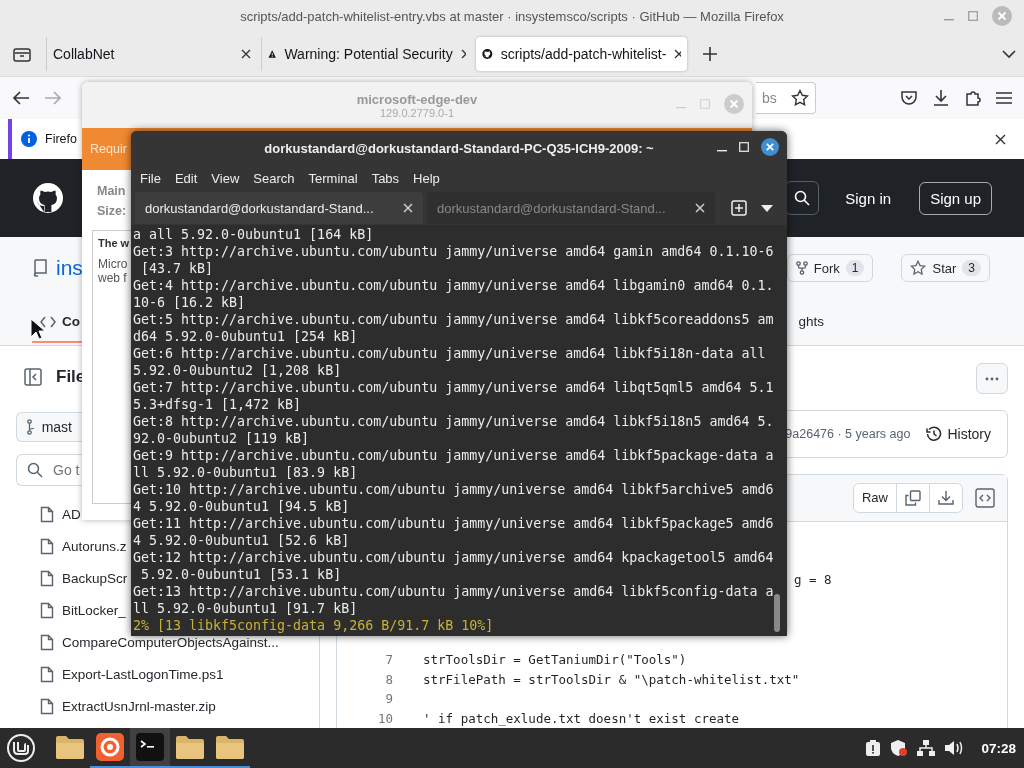  What do you see at coordinates (945, 268) in the screenshot?
I see `star-button: Star 3` at bounding box center [945, 268].